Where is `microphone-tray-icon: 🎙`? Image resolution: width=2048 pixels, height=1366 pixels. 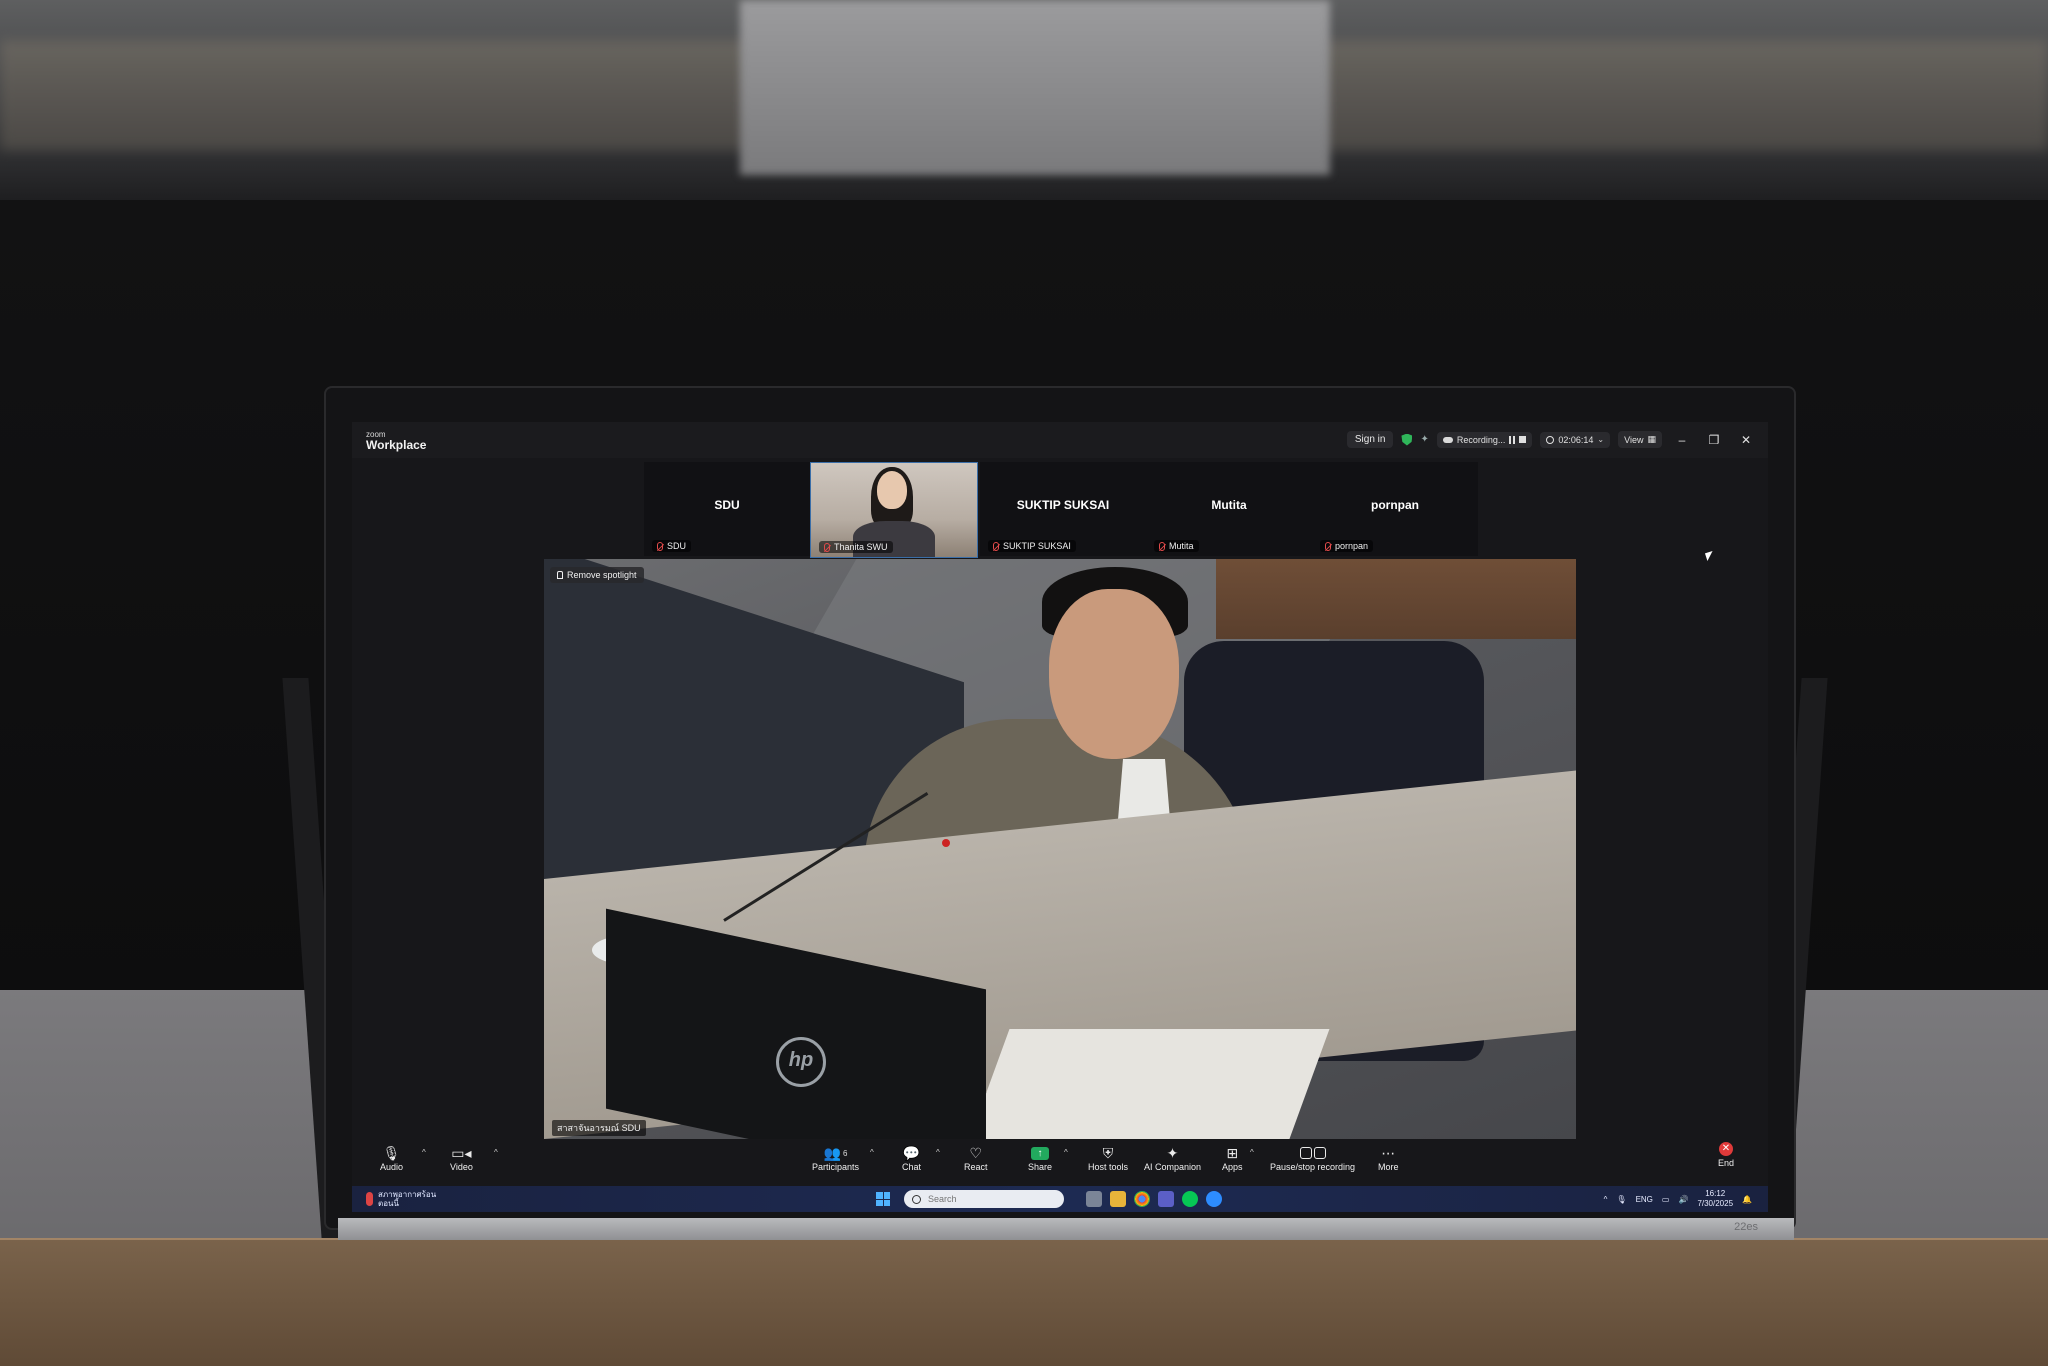 microphone-tray-icon: 🎙 is located at coordinates (1621, 1199).